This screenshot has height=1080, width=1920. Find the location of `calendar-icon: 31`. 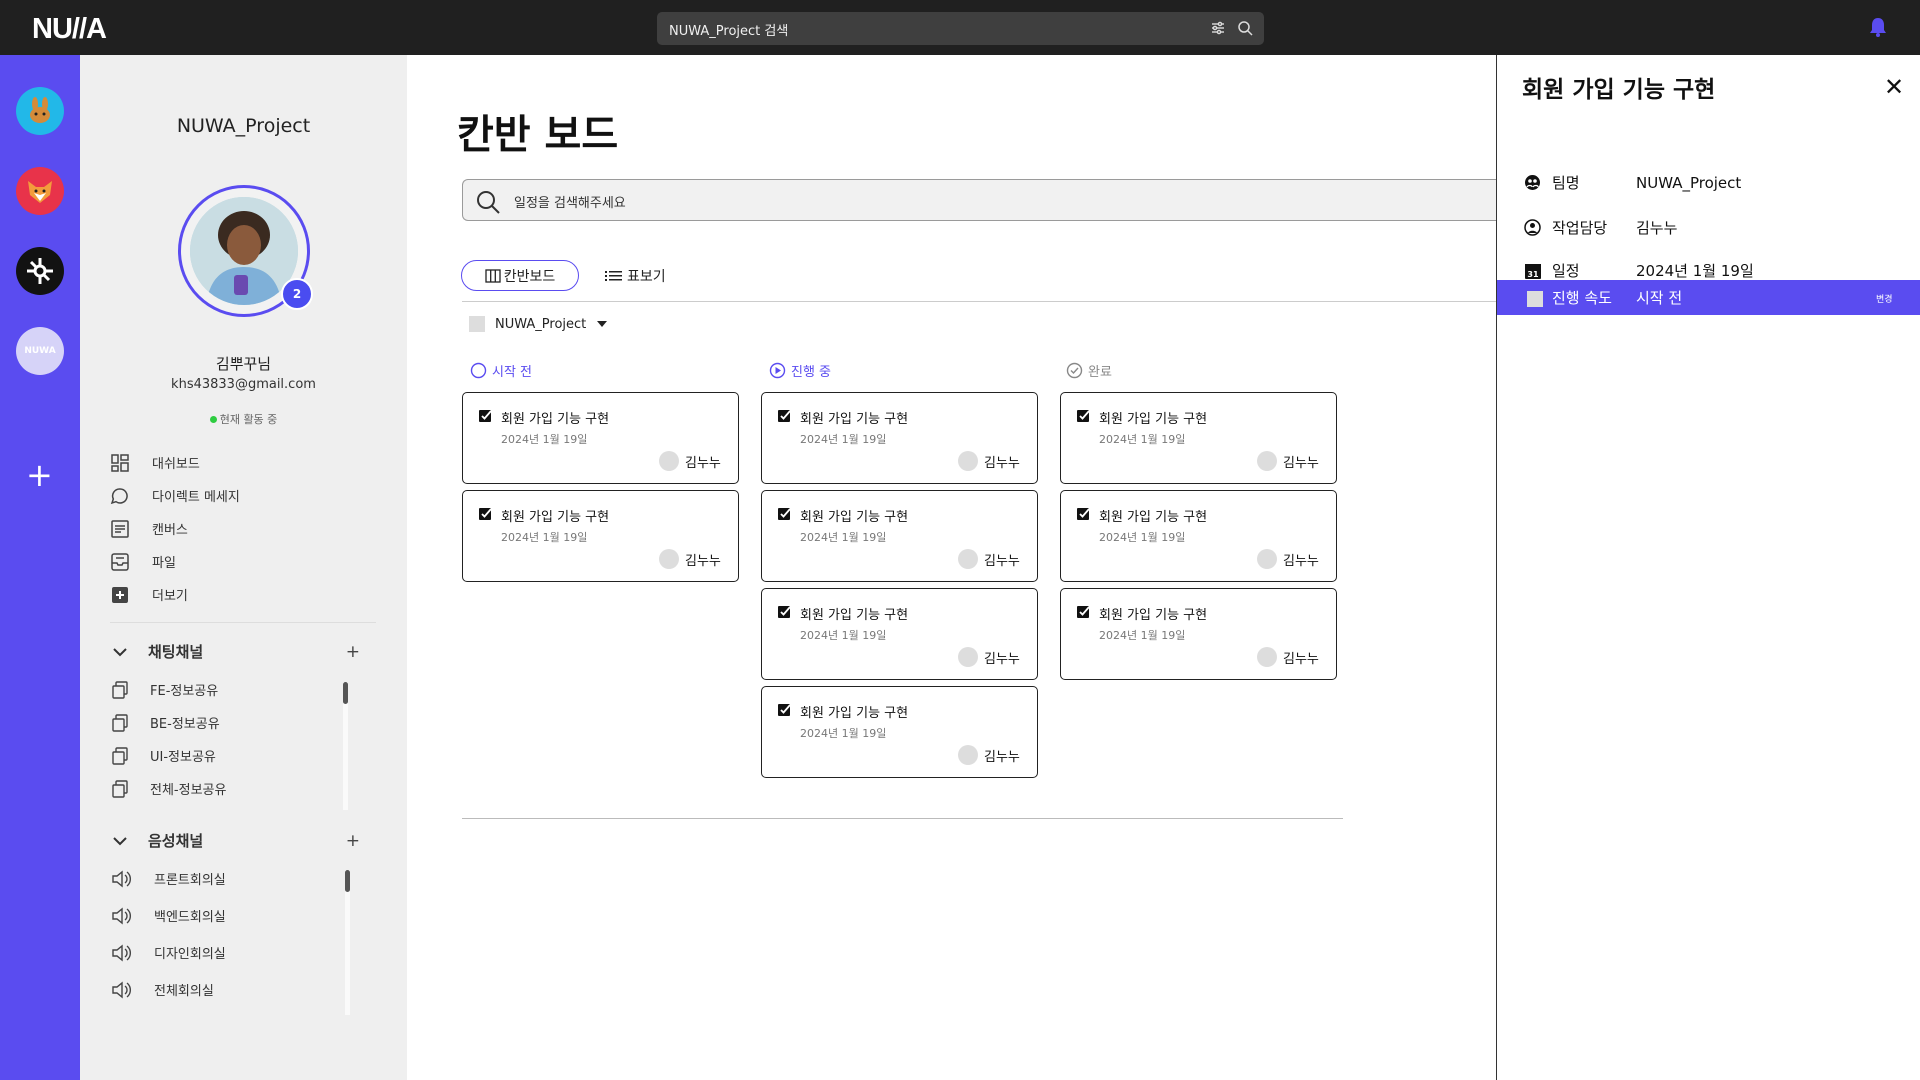

calendar-icon: 31 is located at coordinates (1533, 271).